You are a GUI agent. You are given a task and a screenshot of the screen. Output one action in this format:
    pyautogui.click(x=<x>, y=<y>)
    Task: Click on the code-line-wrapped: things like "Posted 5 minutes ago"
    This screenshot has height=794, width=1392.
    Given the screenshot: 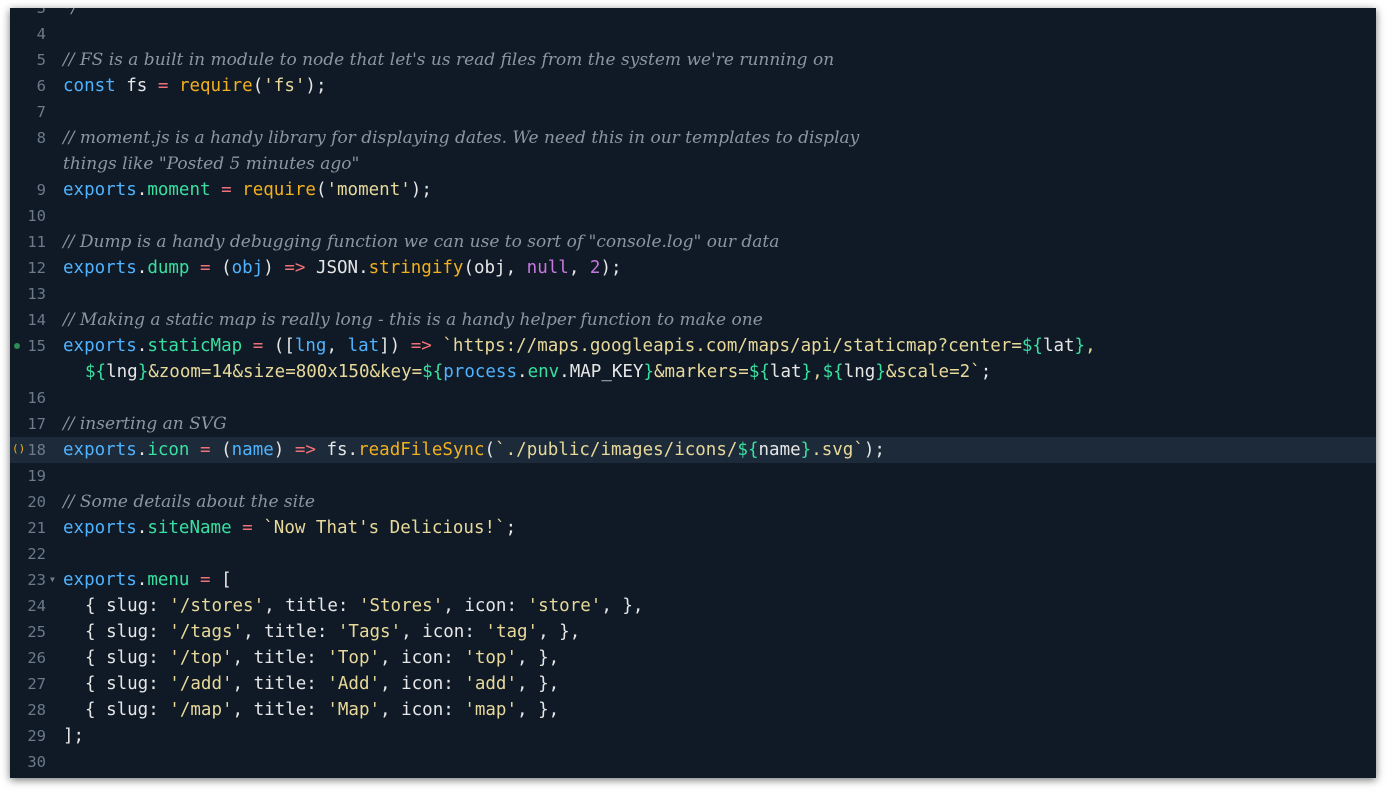 What is the action you would take?
    pyautogui.click(x=693, y=164)
    